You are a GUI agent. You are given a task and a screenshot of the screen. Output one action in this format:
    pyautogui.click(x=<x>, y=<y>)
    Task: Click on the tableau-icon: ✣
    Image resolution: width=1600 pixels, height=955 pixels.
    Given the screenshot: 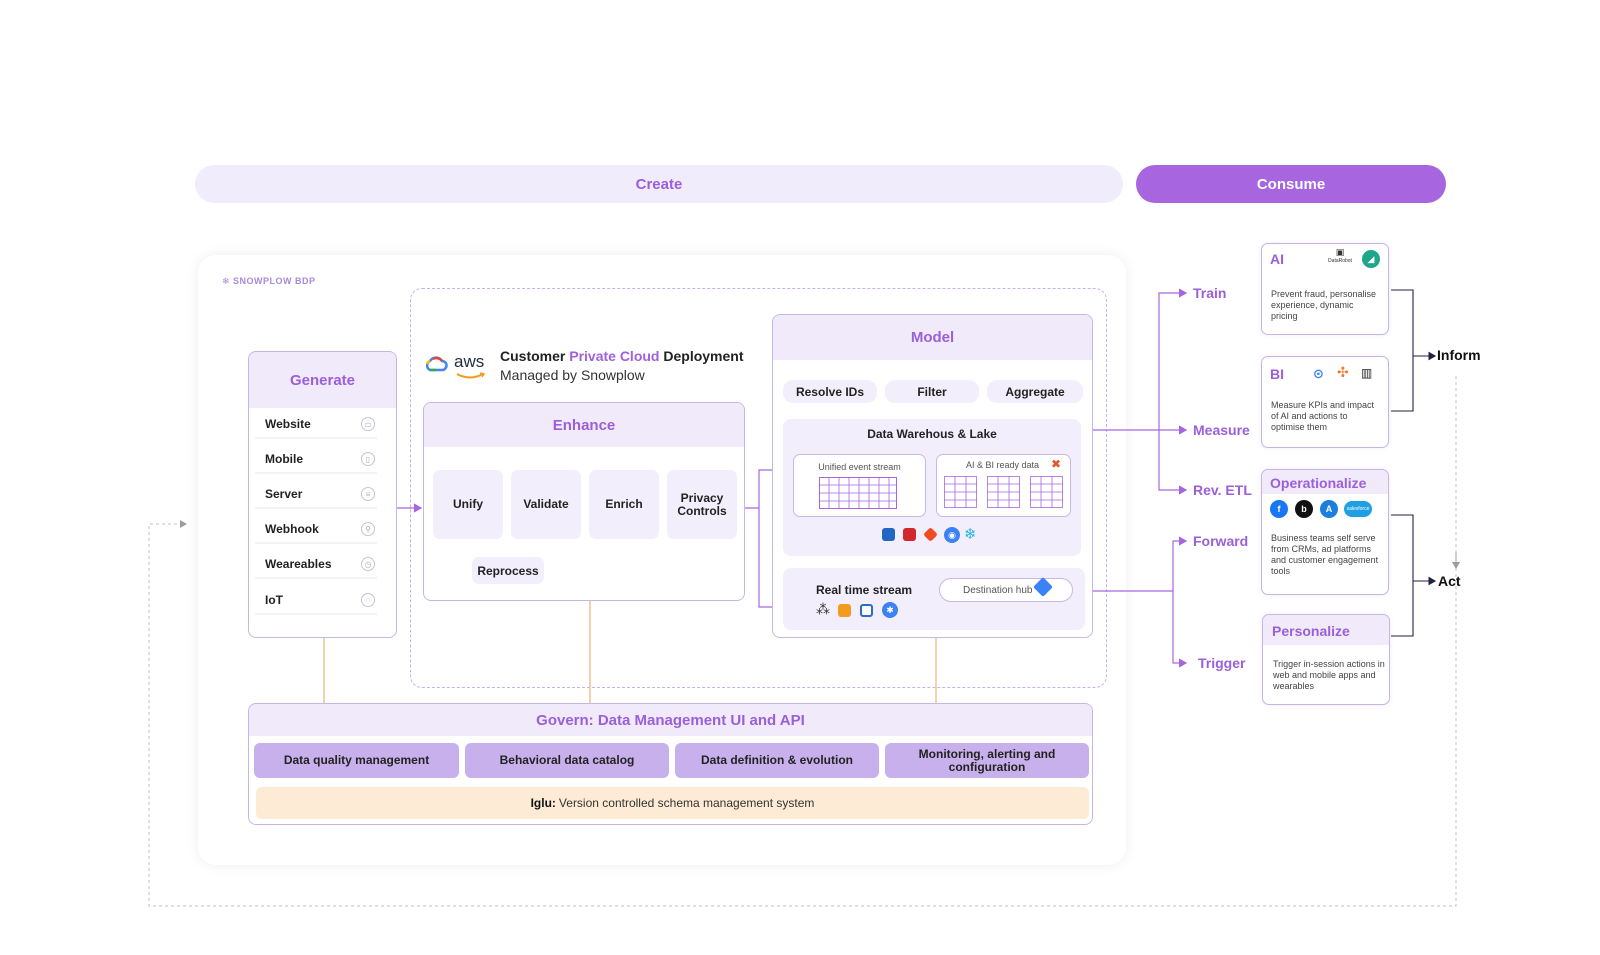 What is the action you would take?
    pyautogui.click(x=1343, y=372)
    